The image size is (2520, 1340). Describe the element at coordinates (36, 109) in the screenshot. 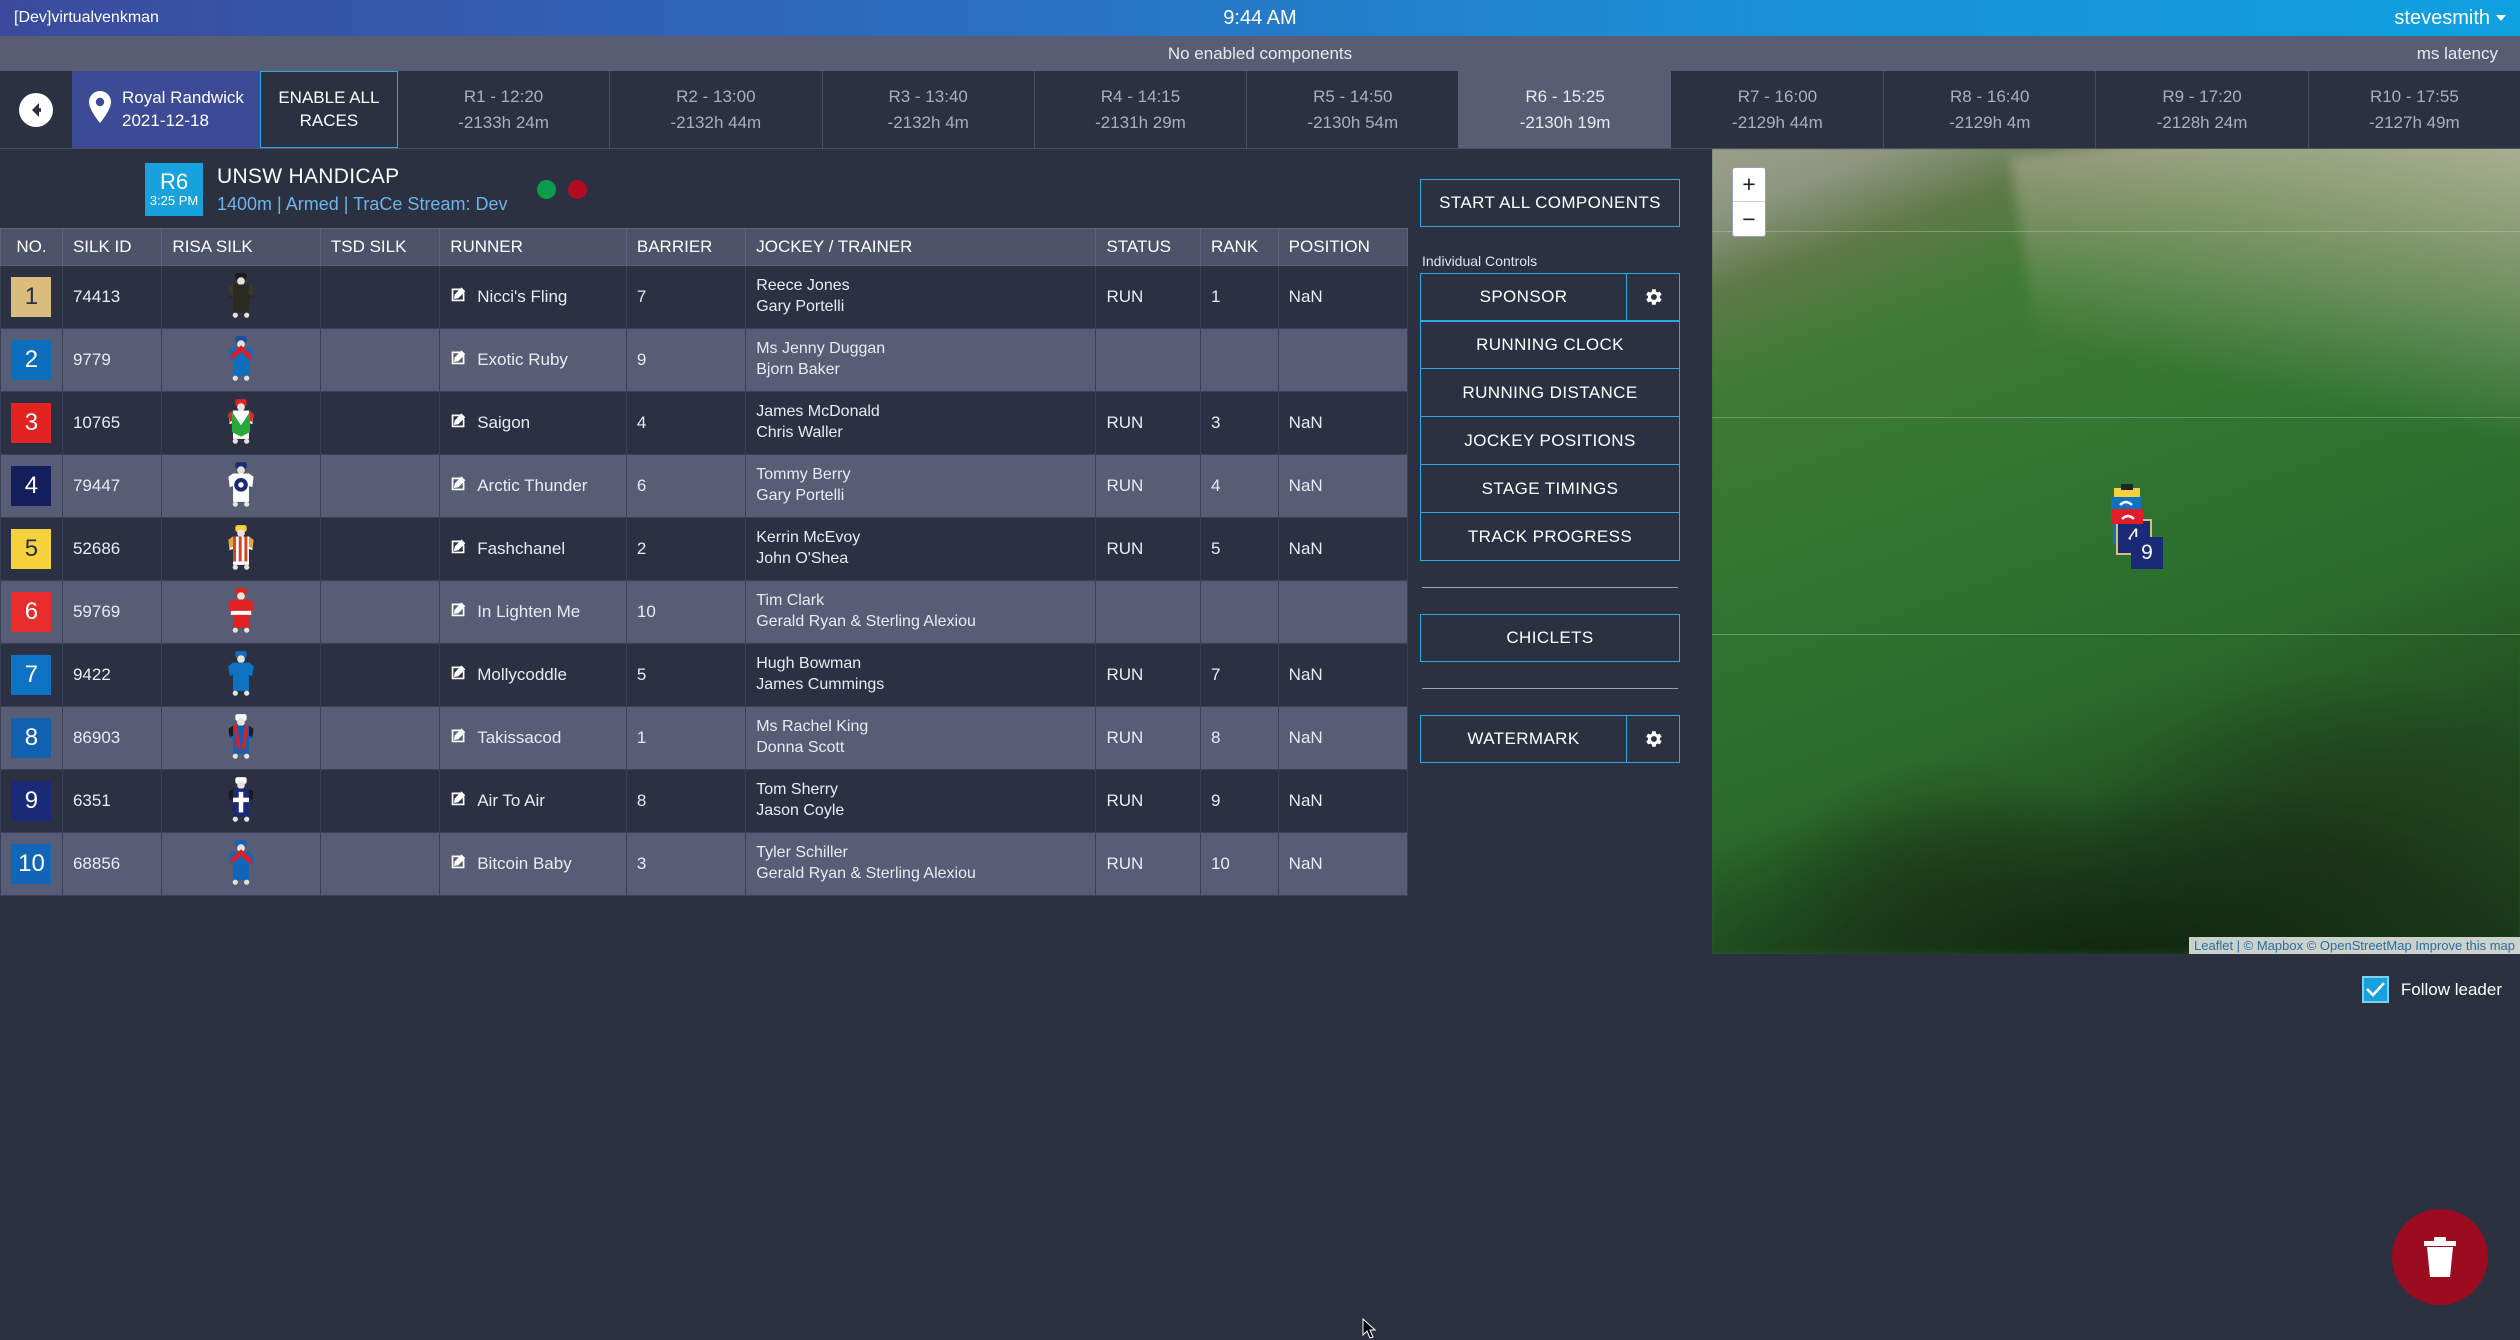

I see `back-button` at that location.